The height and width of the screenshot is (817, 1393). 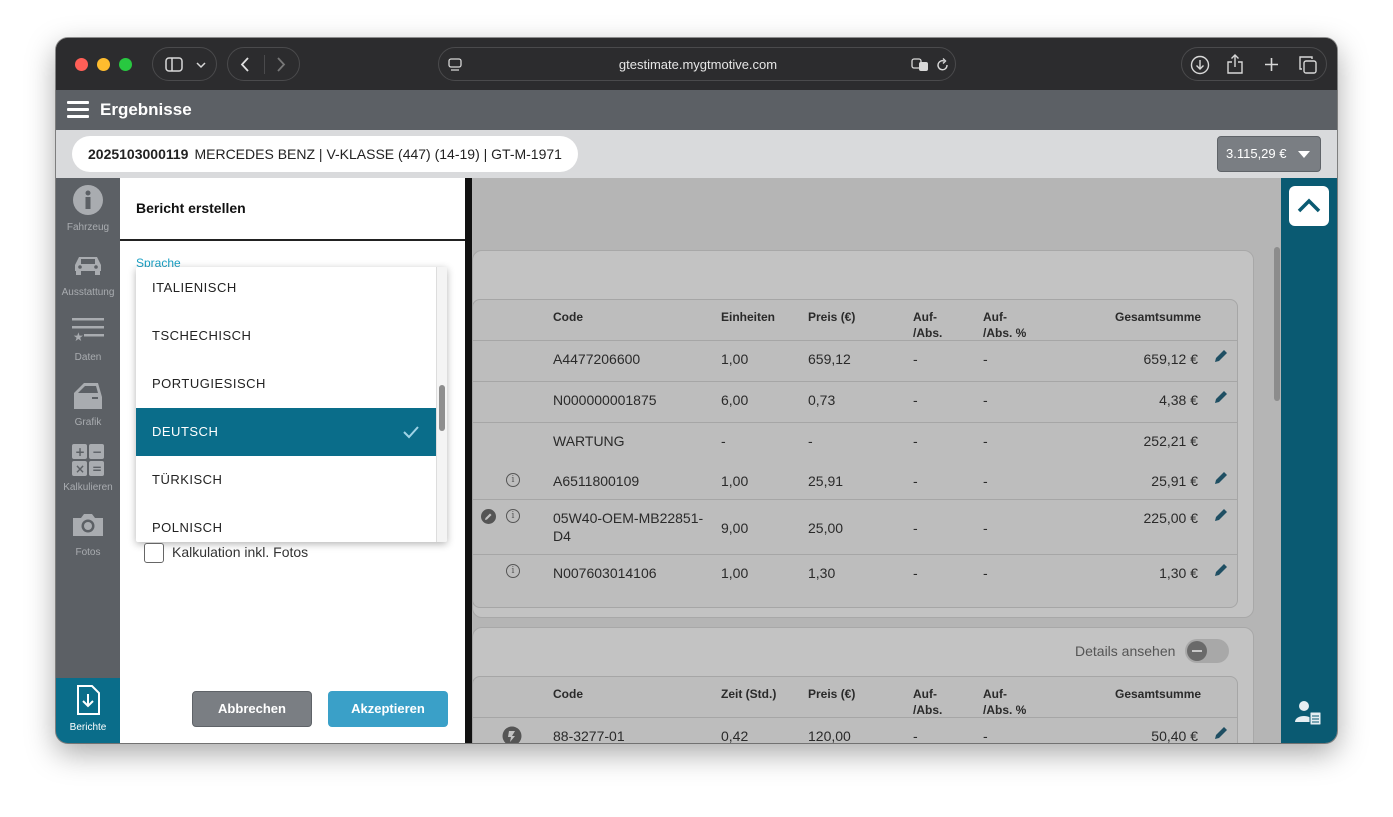 What do you see at coordinates (286, 289) in the screenshot?
I see `language-option: ITALIENISCH` at bounding box center [286, 289].